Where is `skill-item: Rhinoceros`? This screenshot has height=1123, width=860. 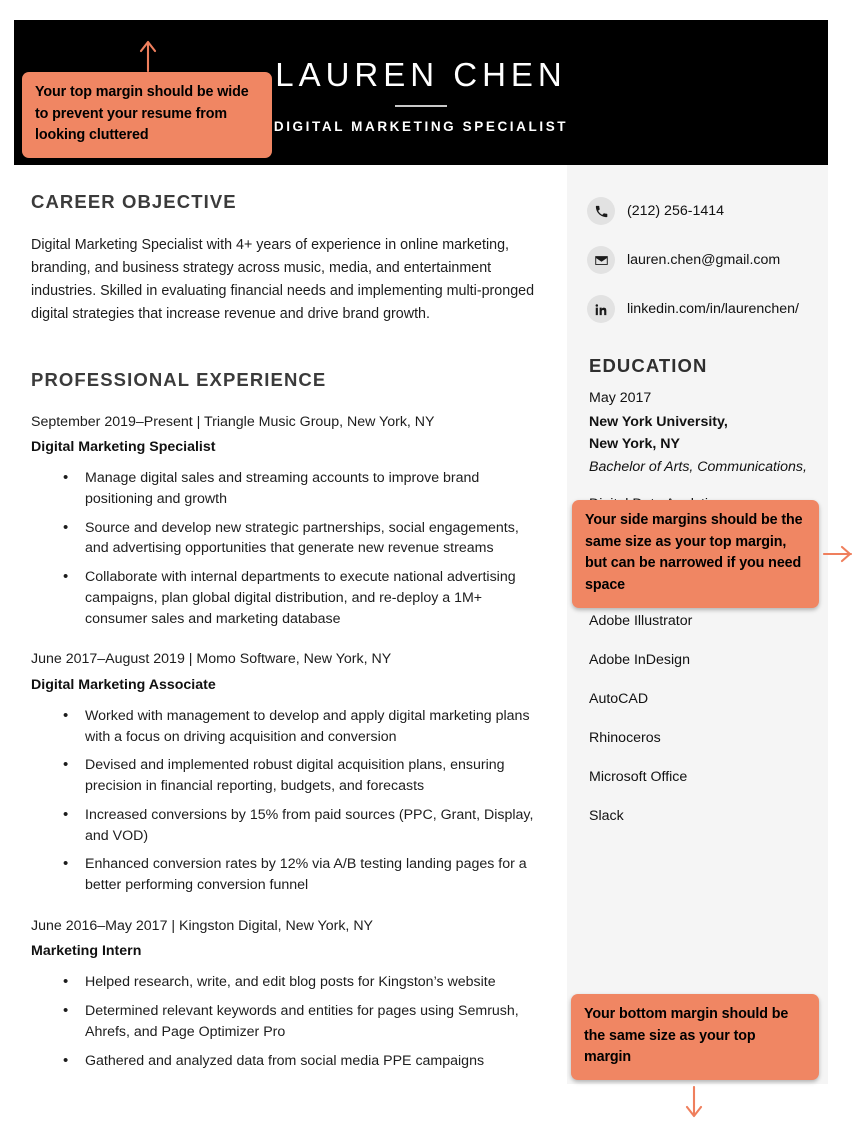
skill-item: Rhinoceros is located at coordinates (625, 737).